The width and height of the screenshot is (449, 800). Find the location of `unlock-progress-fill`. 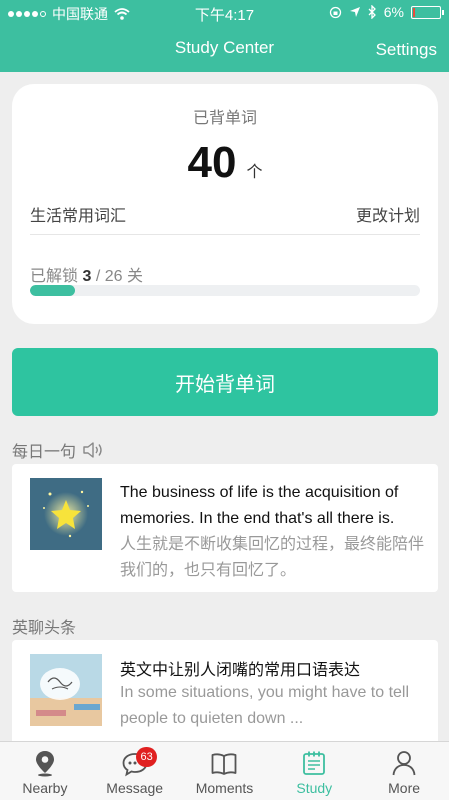

unlock-progress-fill is located at coordinates (52, 290).